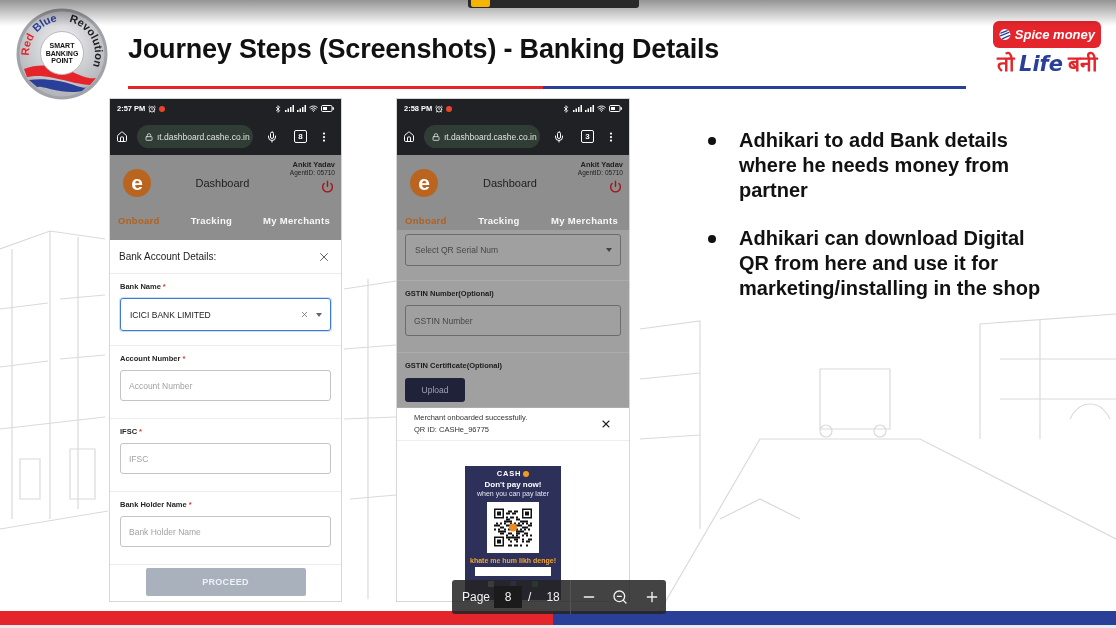 The width and height of the screenshot is (1116, 628). I want to click on close-icon, so click(606, 424).